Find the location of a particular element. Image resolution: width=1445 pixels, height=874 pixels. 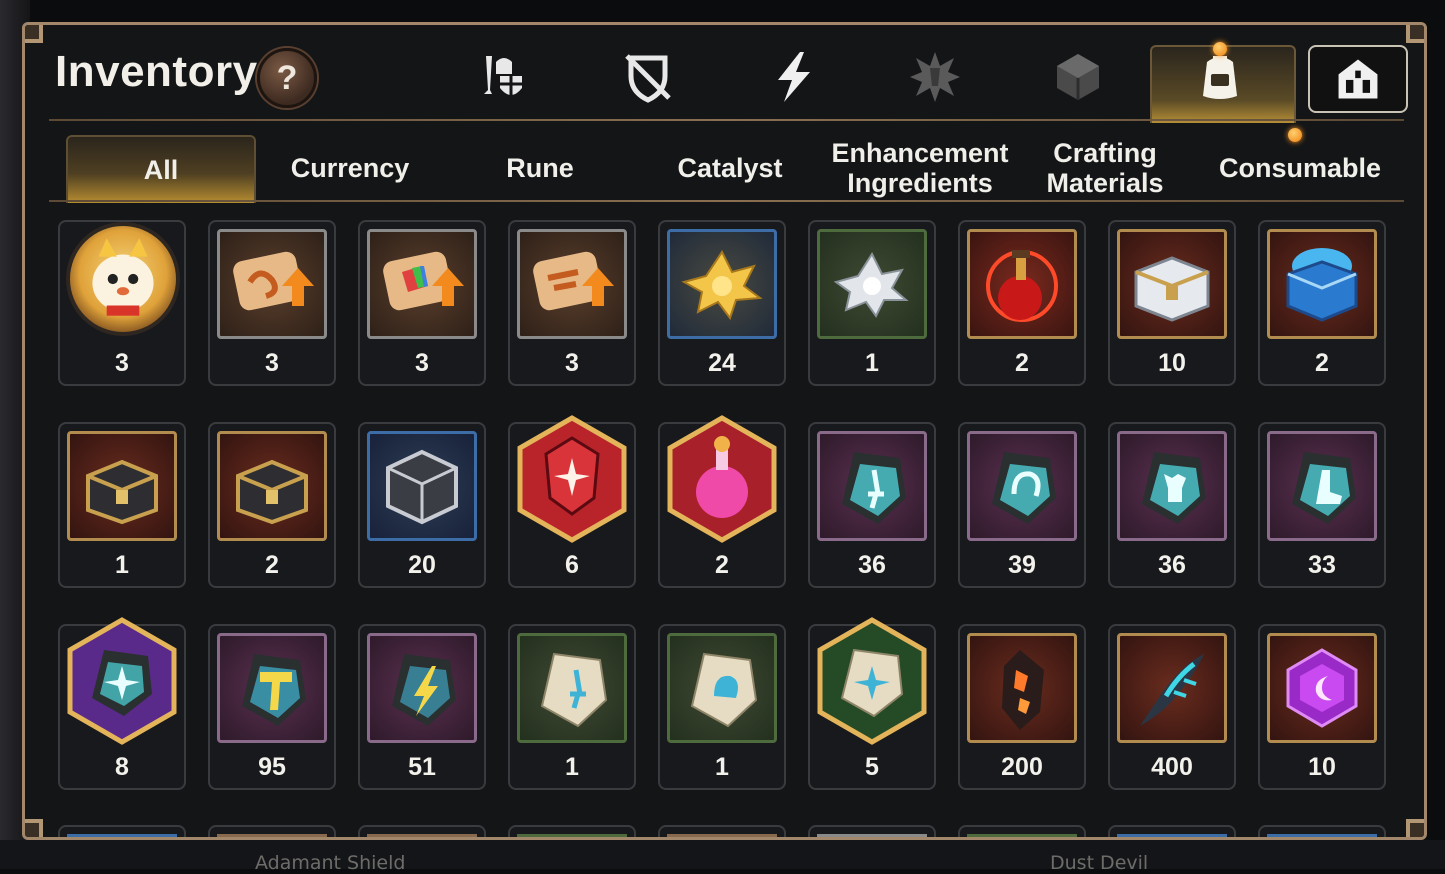

item-quantity: 39 is located at coordinates (1022, 565).